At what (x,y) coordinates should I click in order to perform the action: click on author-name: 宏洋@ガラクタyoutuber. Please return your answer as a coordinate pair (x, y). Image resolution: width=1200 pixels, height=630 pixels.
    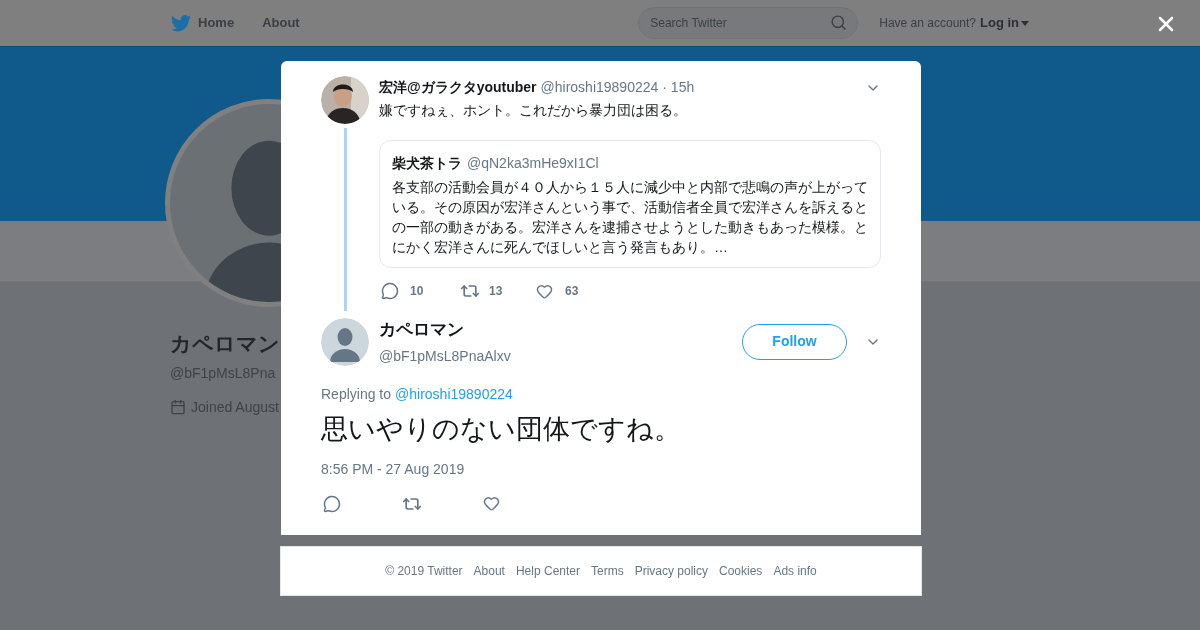
    Looking at the image, I should click on (458, 87).